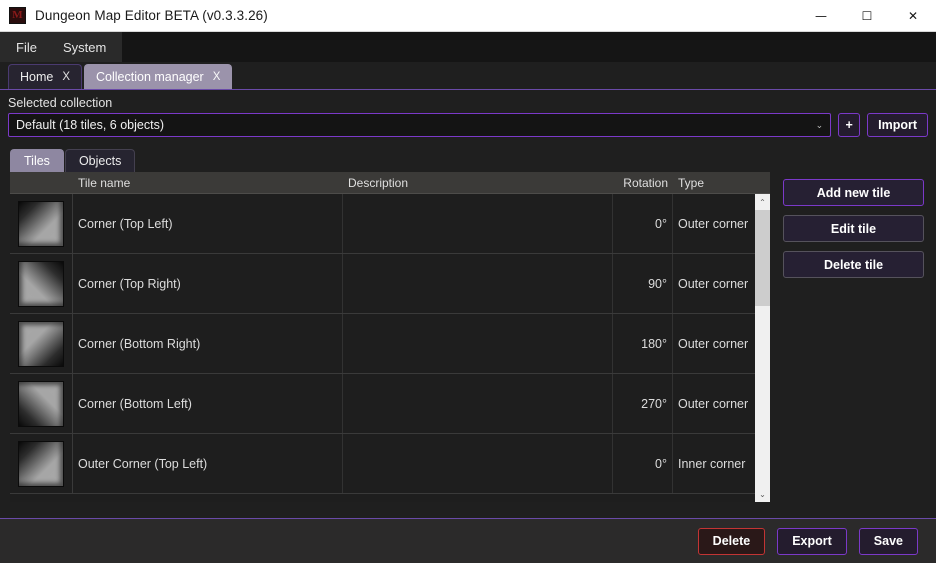  I want to click on inner-tab-strip: Tiles Objects, so click(468, 160).